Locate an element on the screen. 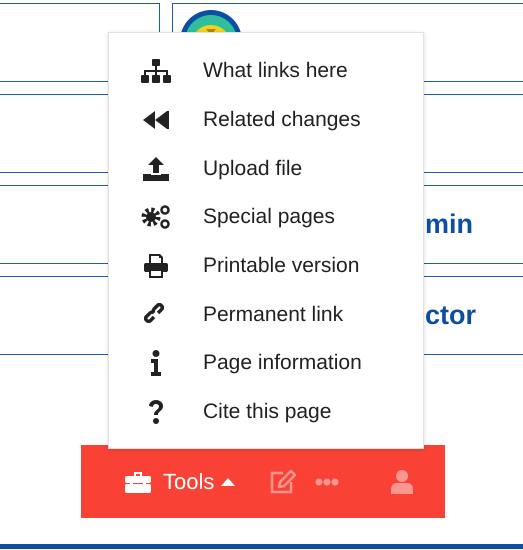 The image size is (523, 550). question-icon is located at coordinates (156, 412).